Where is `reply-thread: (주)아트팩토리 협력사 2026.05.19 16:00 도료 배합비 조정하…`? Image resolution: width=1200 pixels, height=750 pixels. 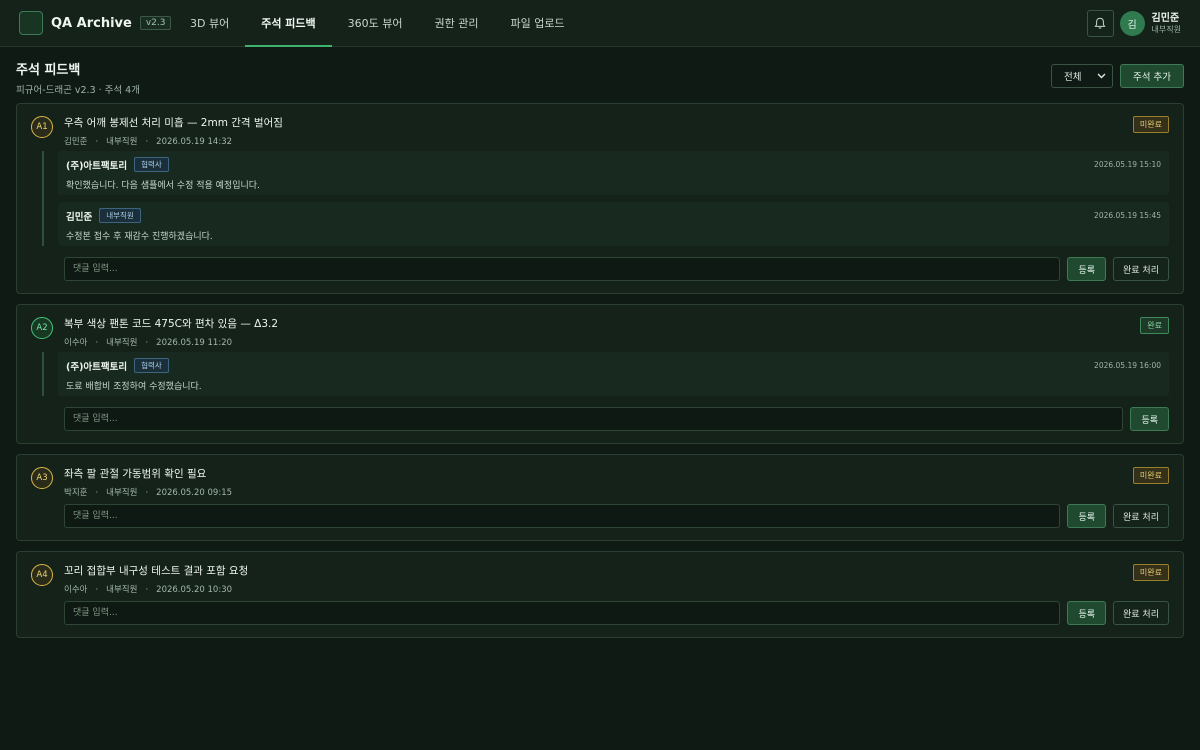 reply-thread: (주)아트팩토리 협력사 2026.05.19 16:00 도료 배합비 조정하… is located at coordinates (605, 374).